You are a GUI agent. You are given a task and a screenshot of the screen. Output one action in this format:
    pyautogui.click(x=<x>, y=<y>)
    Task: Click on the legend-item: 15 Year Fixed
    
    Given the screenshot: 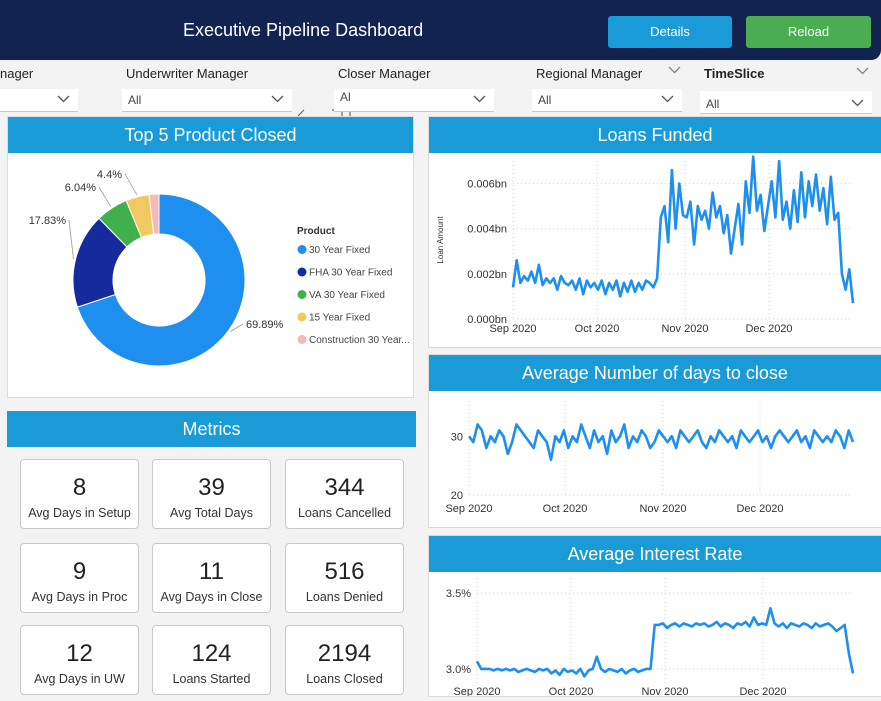 What is the action you would take?
    pyautogui.click(x=339, y=318)
    